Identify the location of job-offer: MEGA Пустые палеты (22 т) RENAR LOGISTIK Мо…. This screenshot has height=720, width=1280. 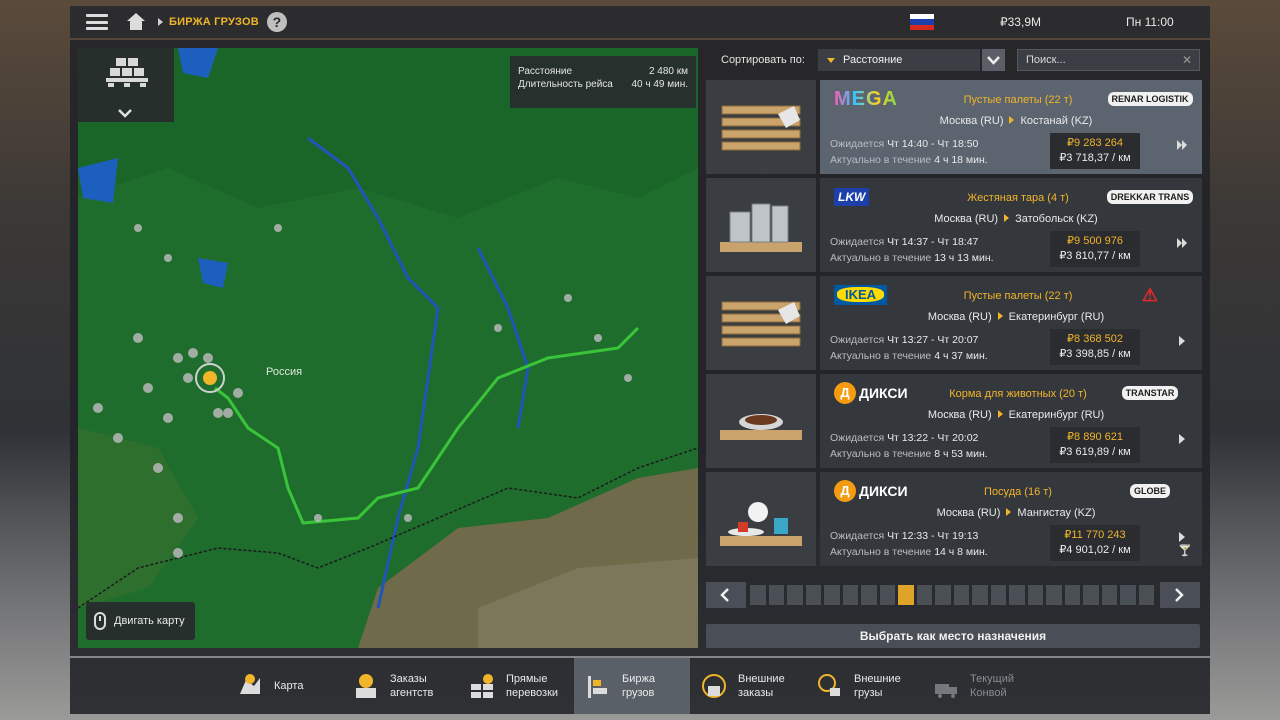
(954, 127).